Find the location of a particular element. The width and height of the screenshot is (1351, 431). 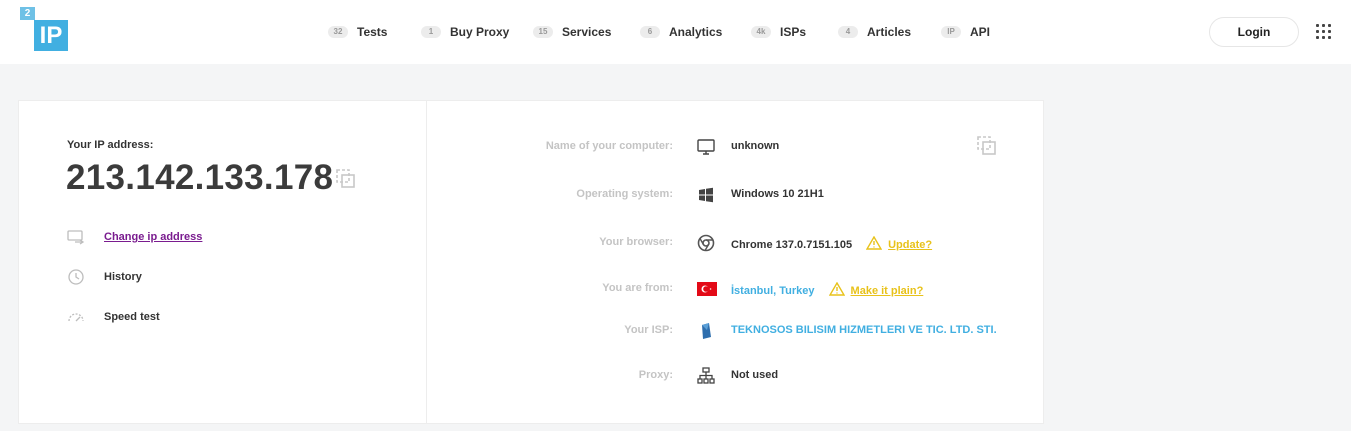

nav-label: Articles is located at coordinates (889, 32).